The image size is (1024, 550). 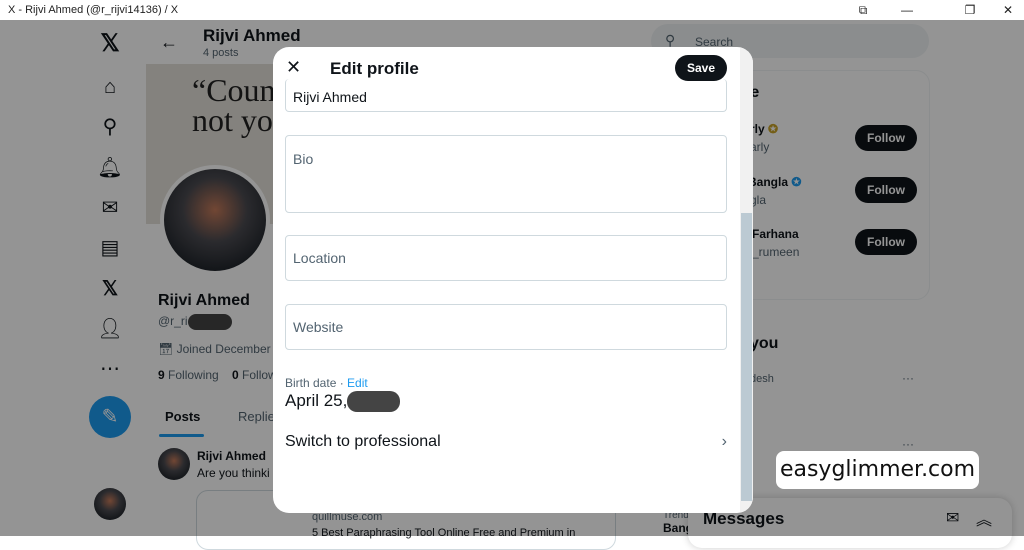 What do you see at coordinates (506, 258) in the screenshot?
I see `location-input: Location` at bounding box center [506, 258].